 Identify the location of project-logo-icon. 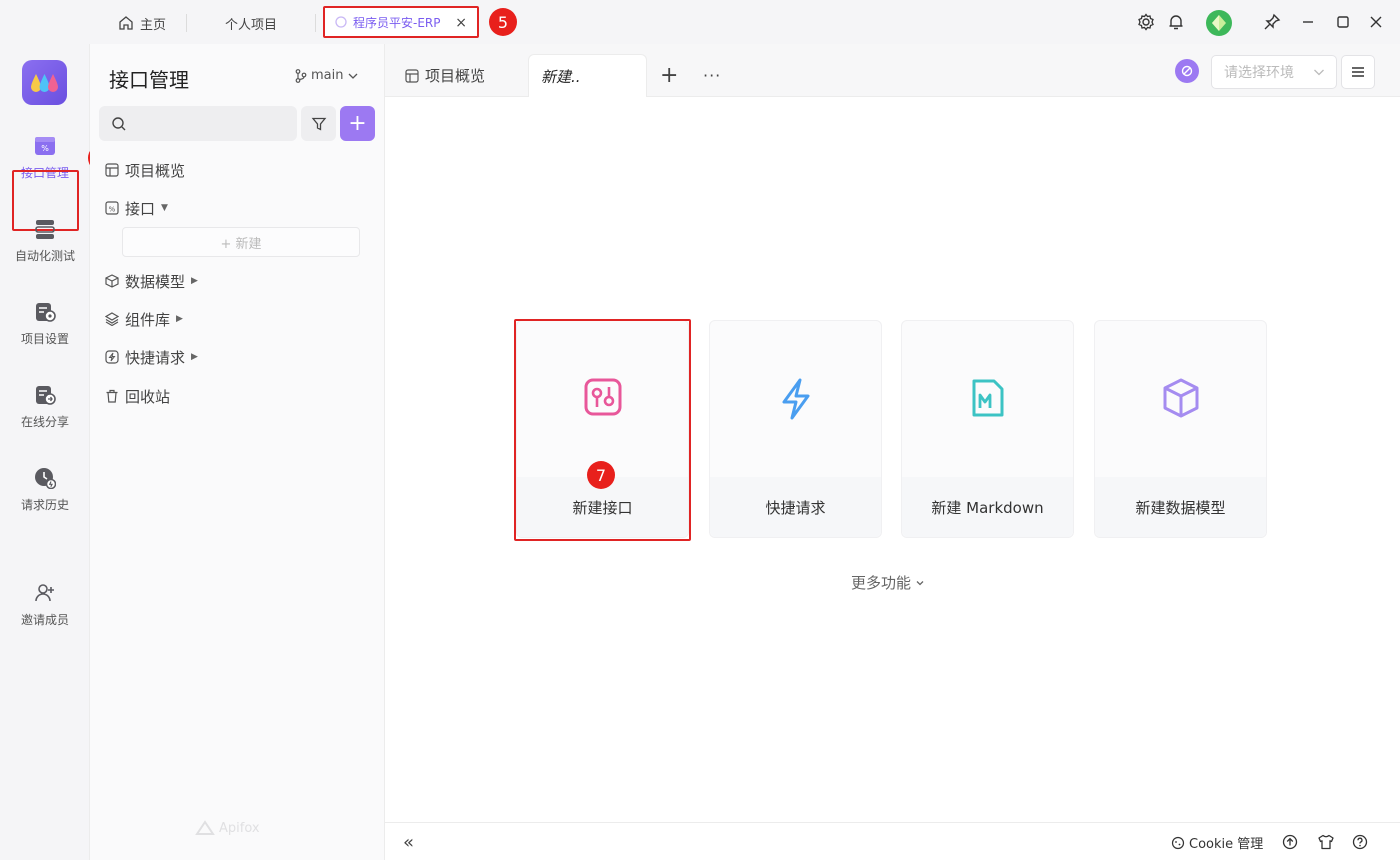
(341, 22).